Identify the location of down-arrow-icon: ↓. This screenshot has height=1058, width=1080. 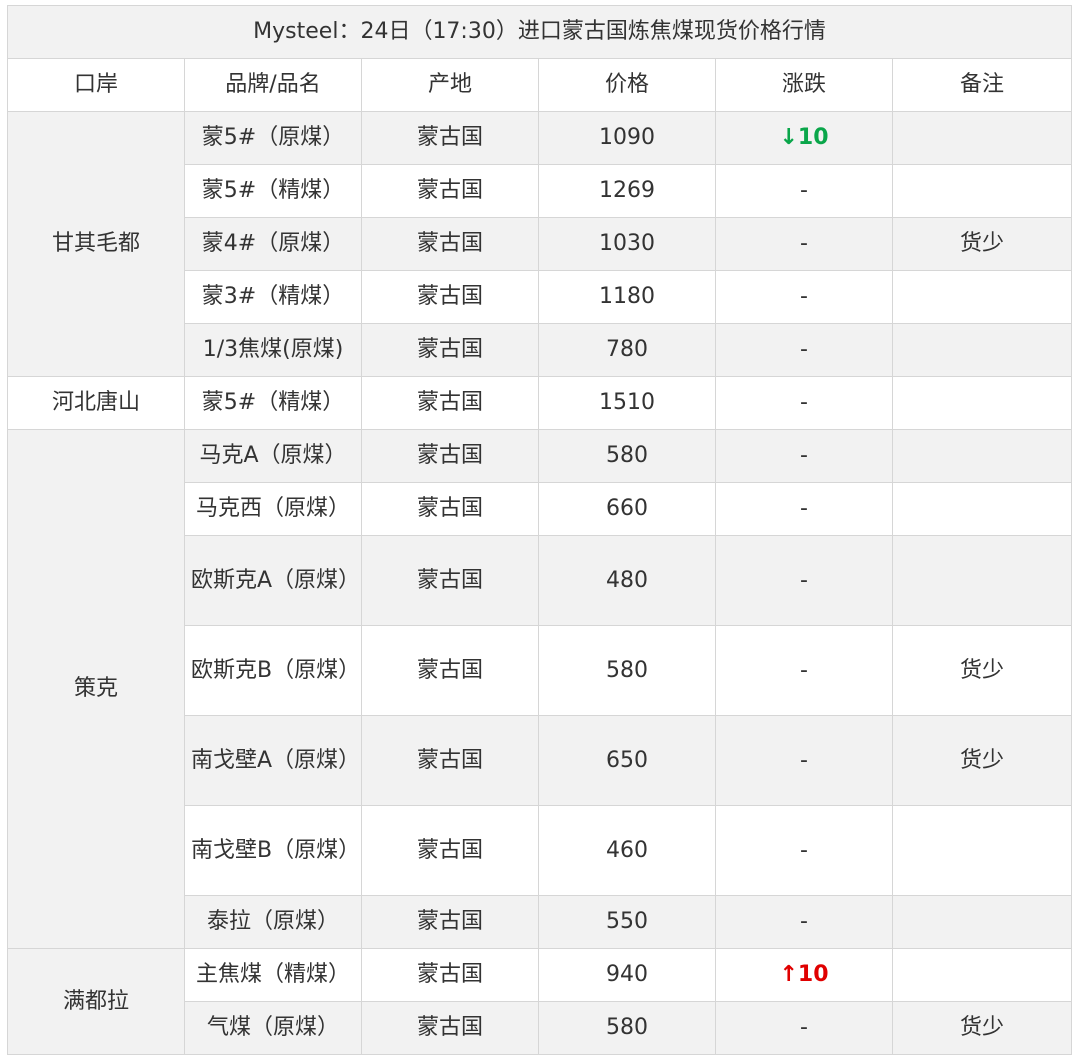
(788, 137).